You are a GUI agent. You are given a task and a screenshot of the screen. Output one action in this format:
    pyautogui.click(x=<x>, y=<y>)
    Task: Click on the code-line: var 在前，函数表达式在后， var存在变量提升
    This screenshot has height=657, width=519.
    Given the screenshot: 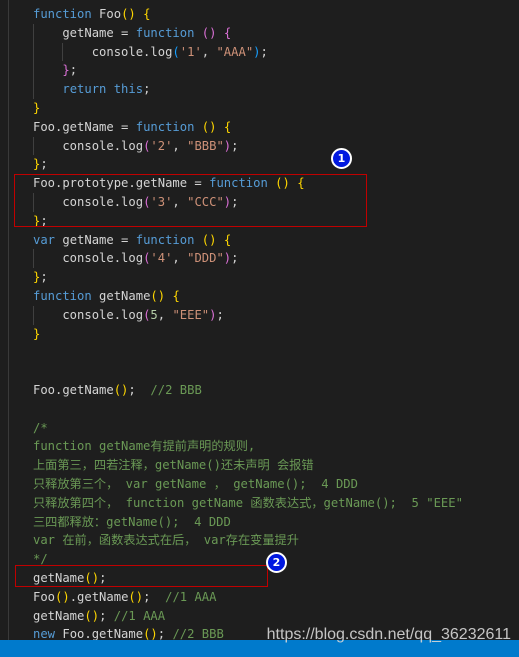 What is the action you would take?
    pyautogui.click(x=259, y=540)
    